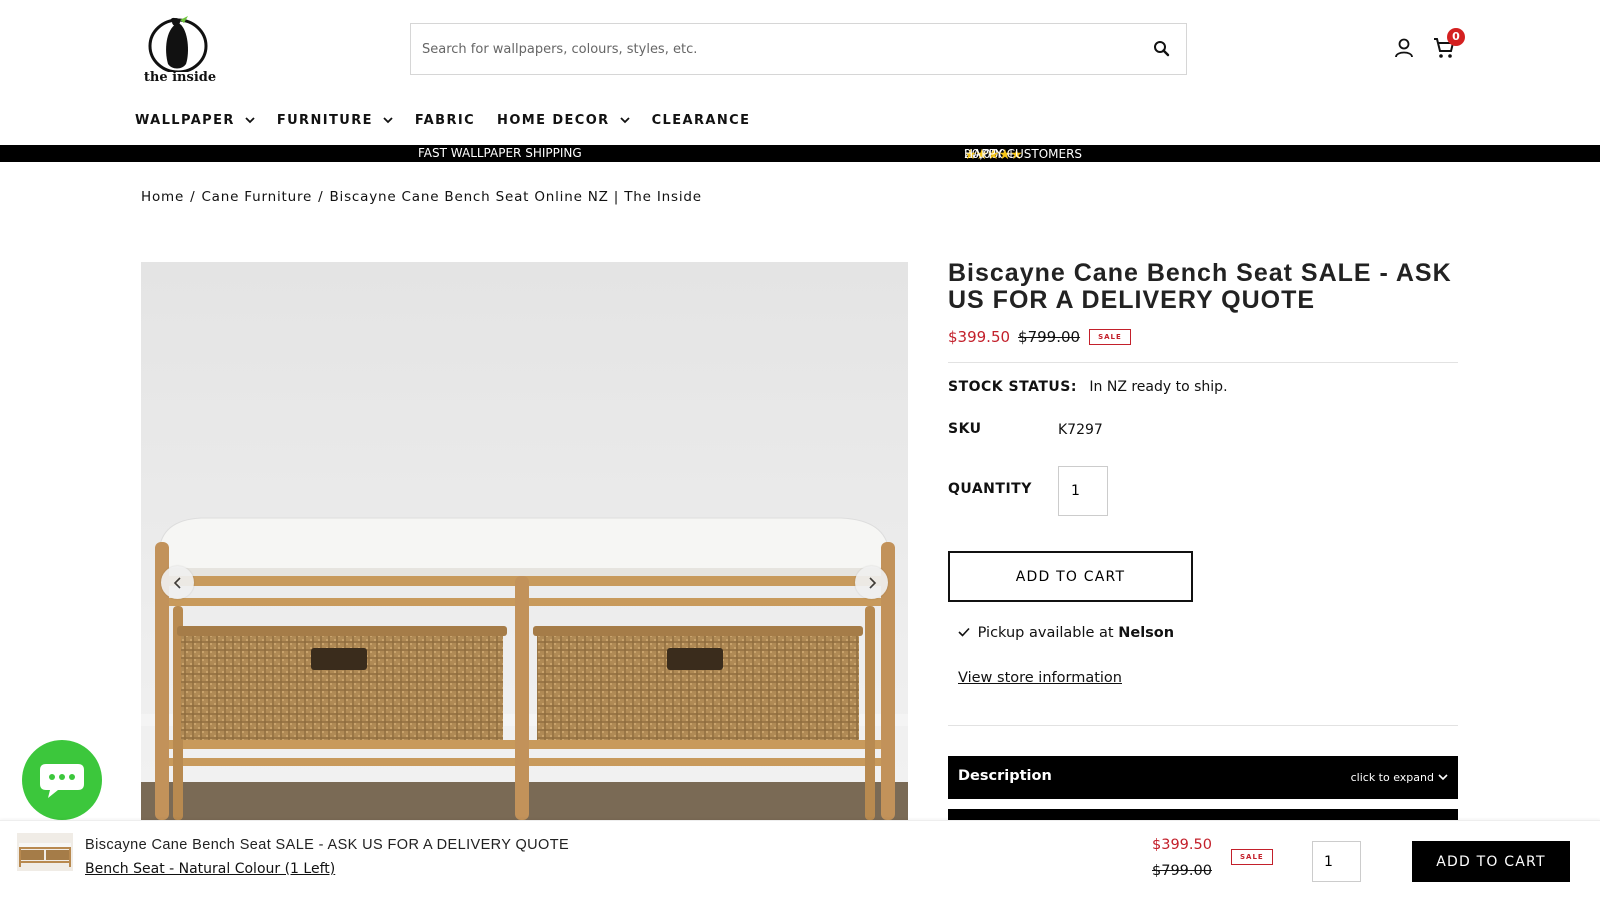 Image resolution: width=1600 pixels, height=900 pixels. I want to click on quantity-input, so click(1083, 491).